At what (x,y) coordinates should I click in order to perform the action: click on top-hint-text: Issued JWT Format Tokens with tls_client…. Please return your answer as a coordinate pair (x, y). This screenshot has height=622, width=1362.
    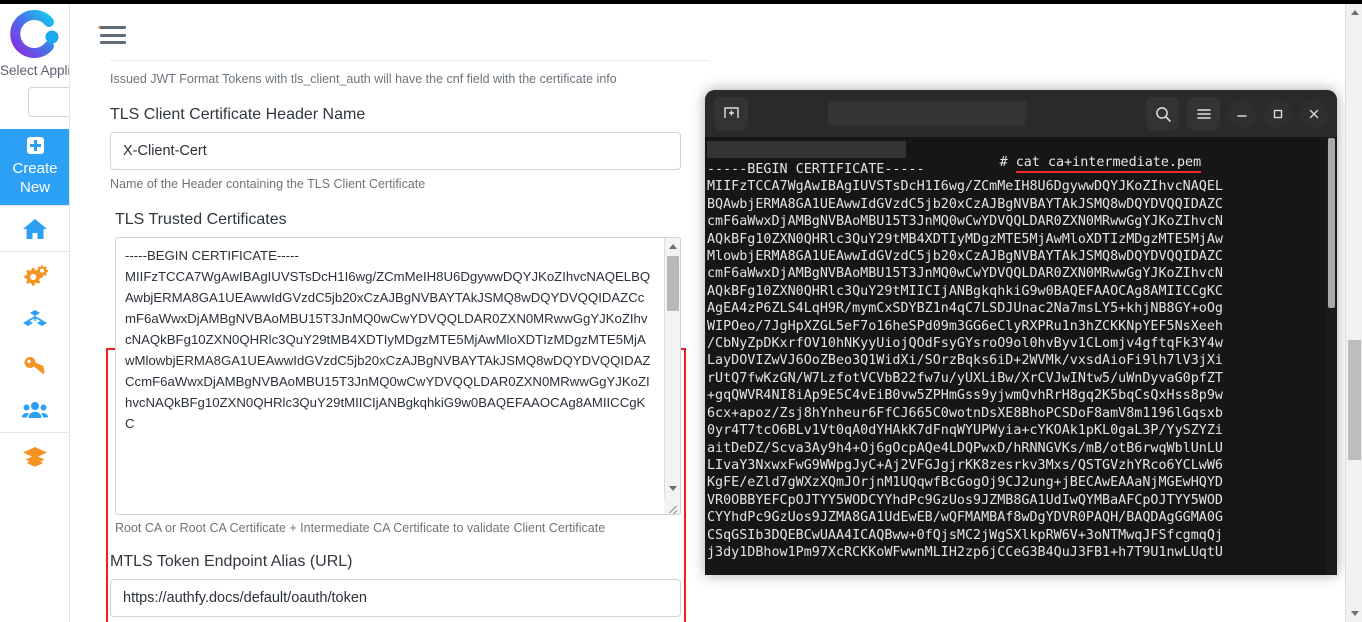
    Looking at the image, I should click on (410, 74).